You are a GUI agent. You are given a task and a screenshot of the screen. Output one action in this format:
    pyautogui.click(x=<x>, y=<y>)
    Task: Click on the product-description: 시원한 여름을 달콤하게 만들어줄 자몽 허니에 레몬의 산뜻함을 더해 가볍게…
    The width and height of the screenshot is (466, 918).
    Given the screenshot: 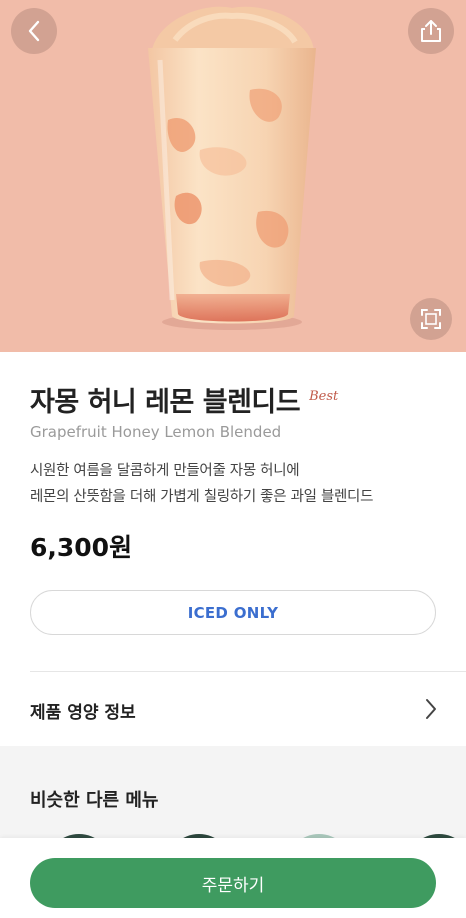 What is the action you would take?
    pyautogui.click(x=201, y=484)
    